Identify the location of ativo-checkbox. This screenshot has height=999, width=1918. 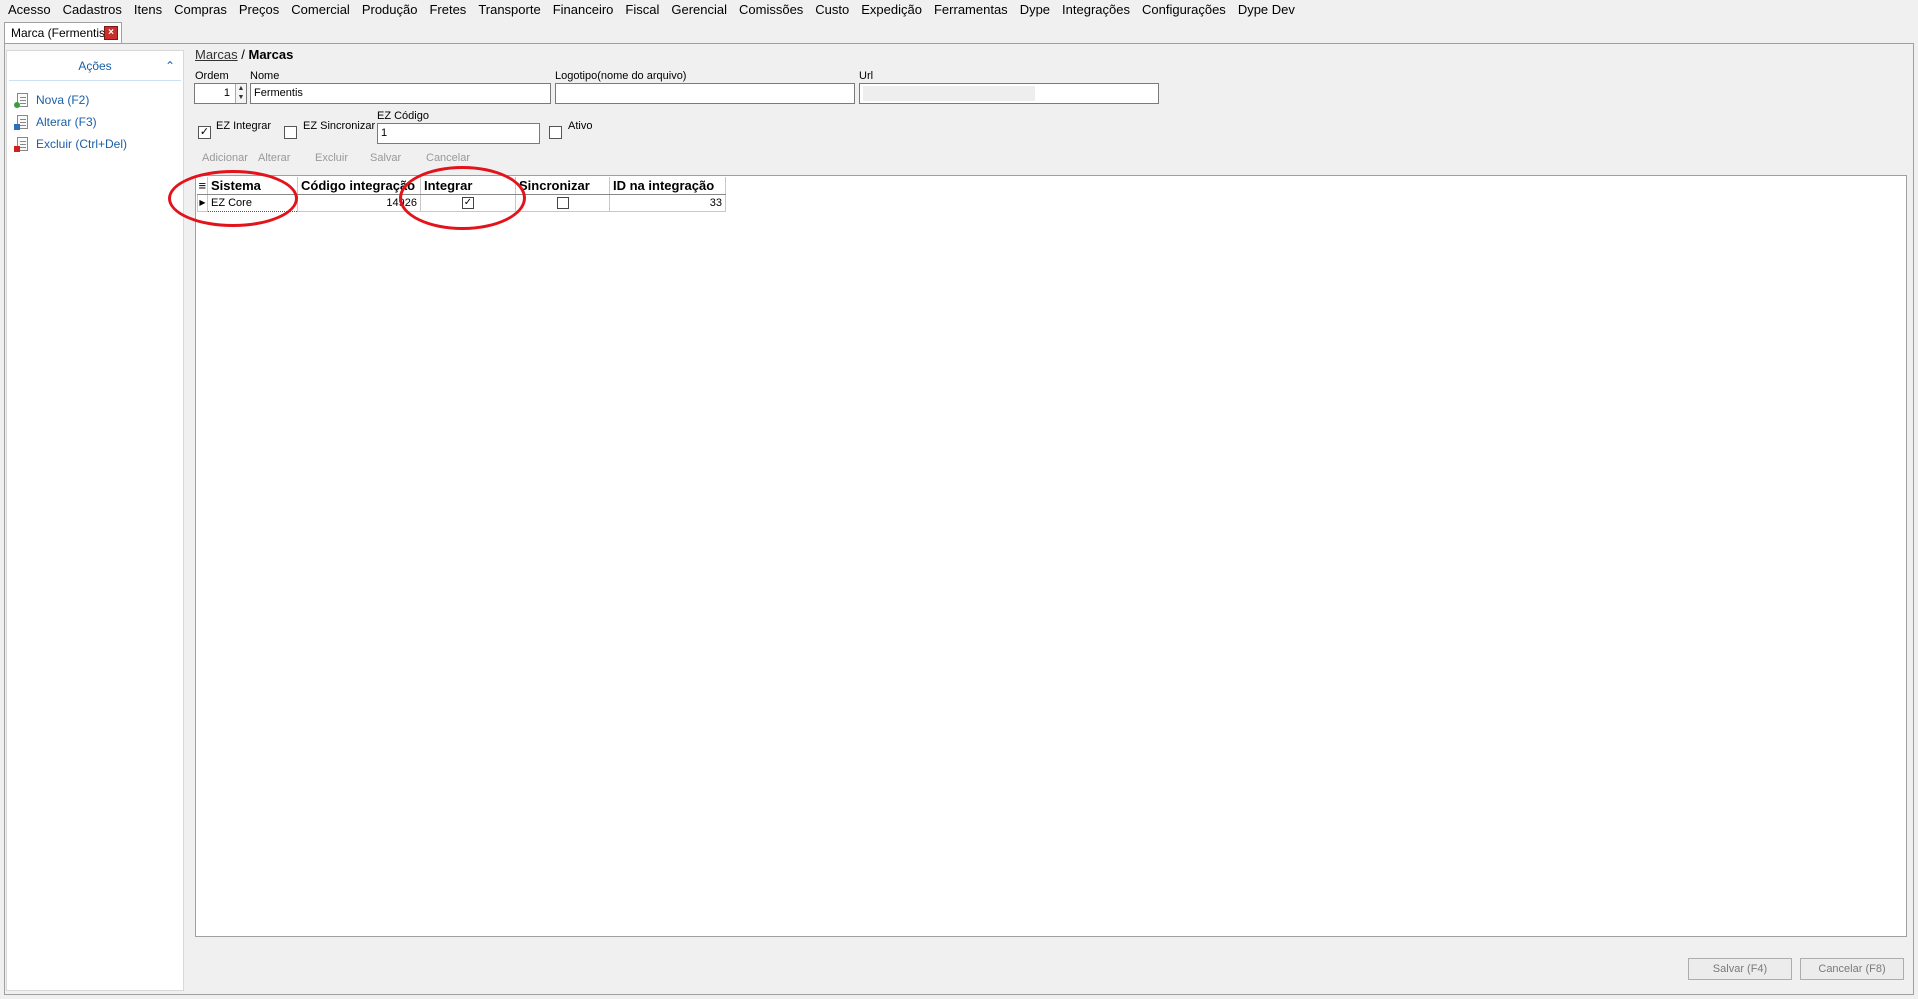
(555, 132).